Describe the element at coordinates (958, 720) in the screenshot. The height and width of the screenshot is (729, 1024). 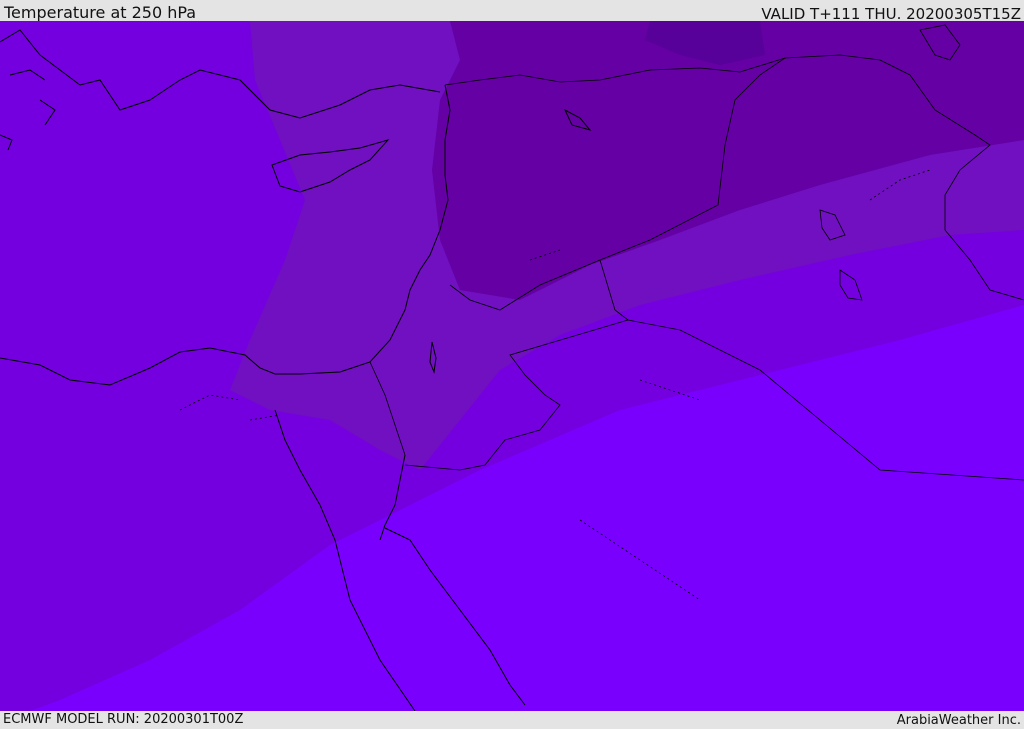
I see `provider-label: ArabiaWeather Inc.` at that location.